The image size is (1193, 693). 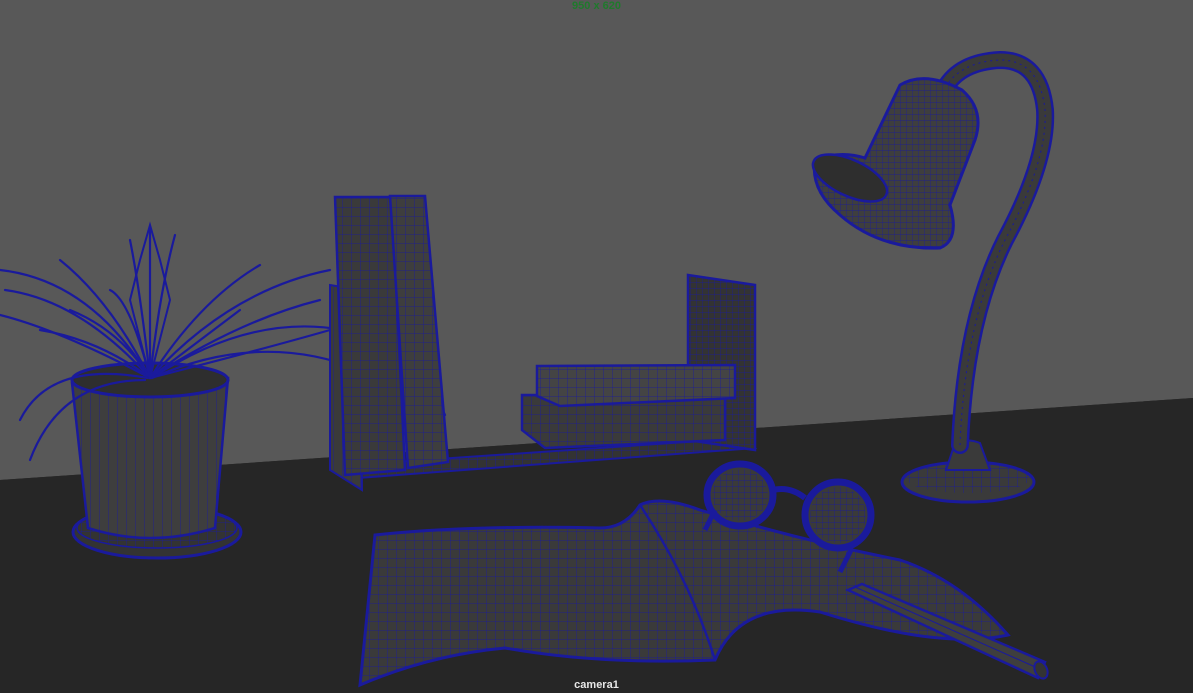 What do you see at coordinates (596, 6) in the screenshot?
I see `resolution-gate-label: 950 x 620` at bounding box center [596, 6].